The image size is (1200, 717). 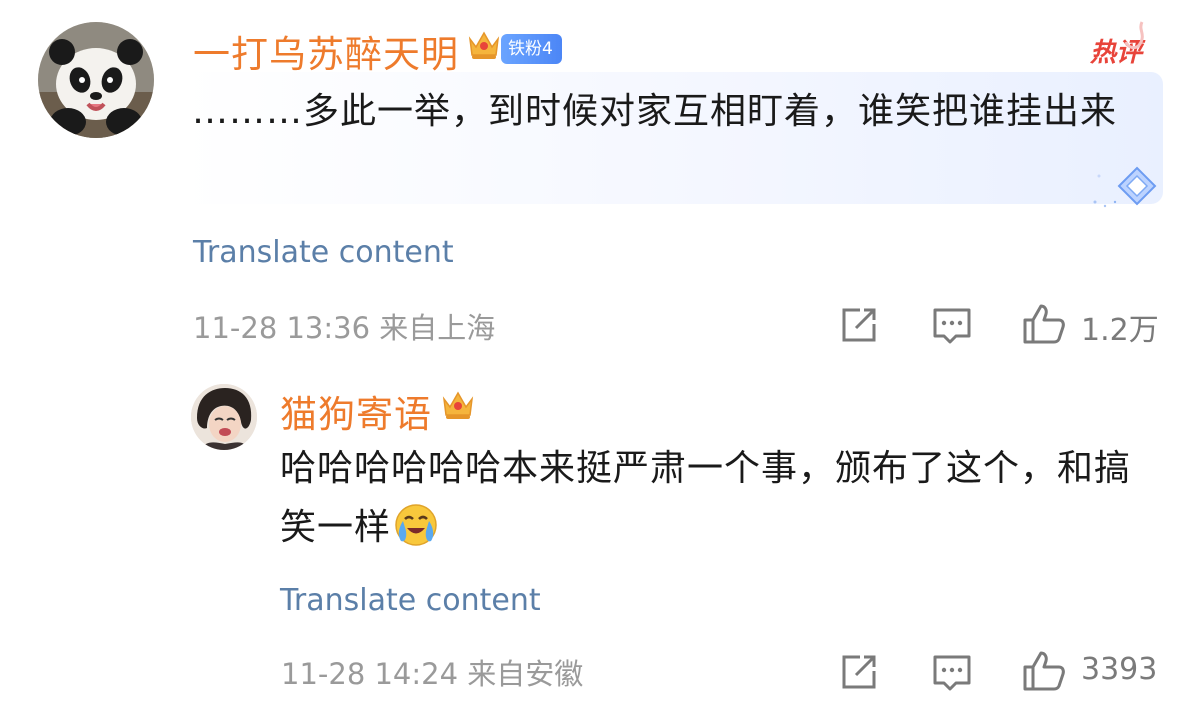 What do you see at coordinates (720, 502) in the screenshot?
I see `reply-text: 哈哈哈哈哈哈本来挺严肃一个事，颁布了这个，和搞笑一样` at bounding box center [720, 502].